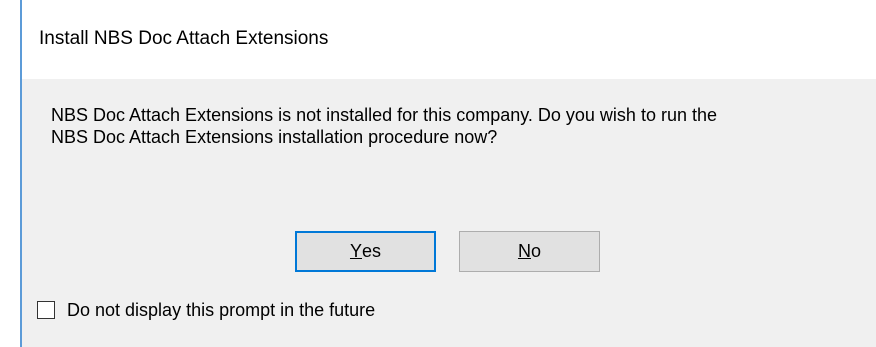 This screenshot has height=347, width=876. What do you see at coordinates (372, 251) in the screenshot?
I see `yes-button-label-rest: es` at bounding box center [372, 251].